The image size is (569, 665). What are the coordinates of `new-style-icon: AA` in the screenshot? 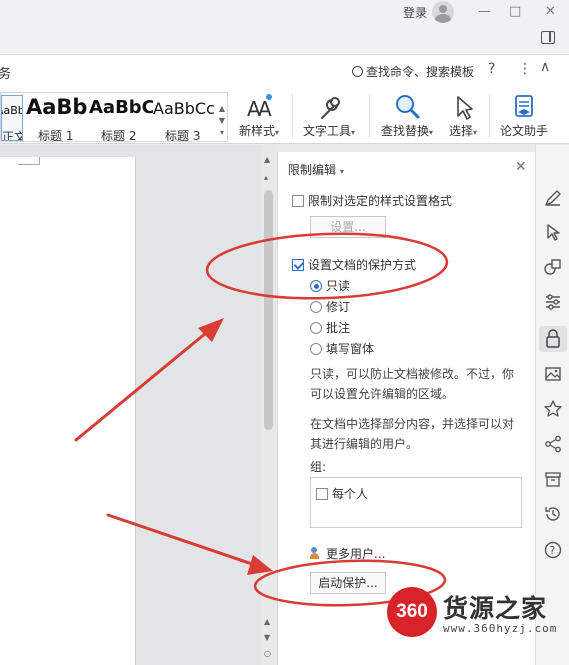 It's located at (259, 107).